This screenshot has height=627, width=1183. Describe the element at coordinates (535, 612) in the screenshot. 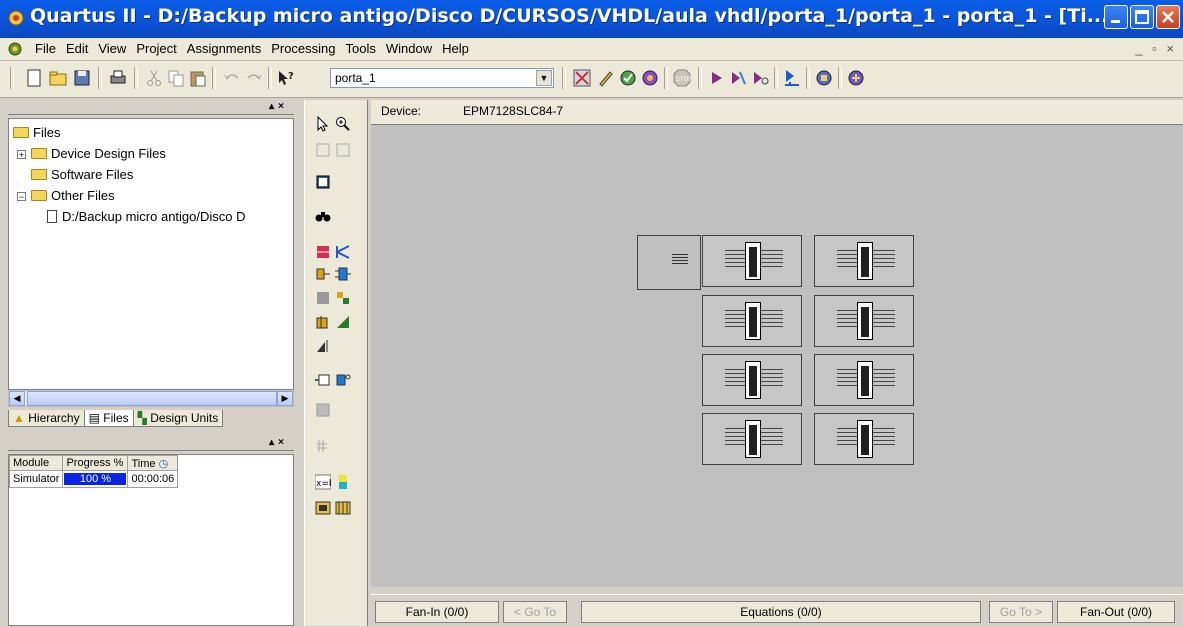

I see `goto-left-button: < Go To` at that location.